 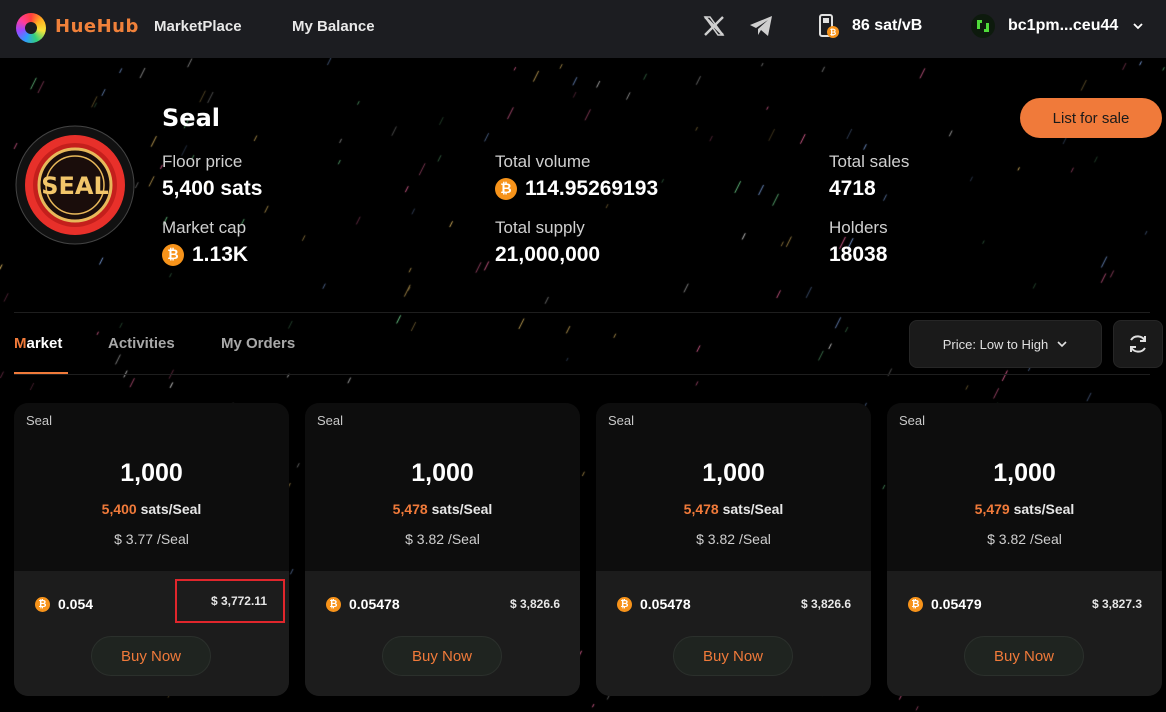 I want to click on total-volume-label: Total volume, so click(x=543, y=161).